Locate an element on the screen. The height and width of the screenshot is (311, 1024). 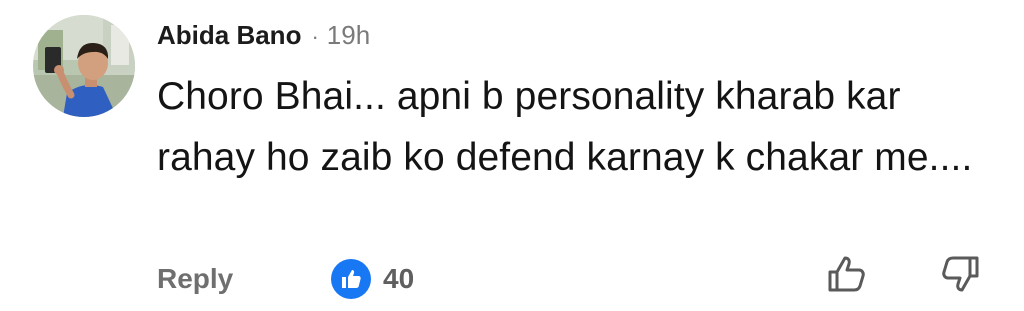
like-button is located at coordinates (847, 274).